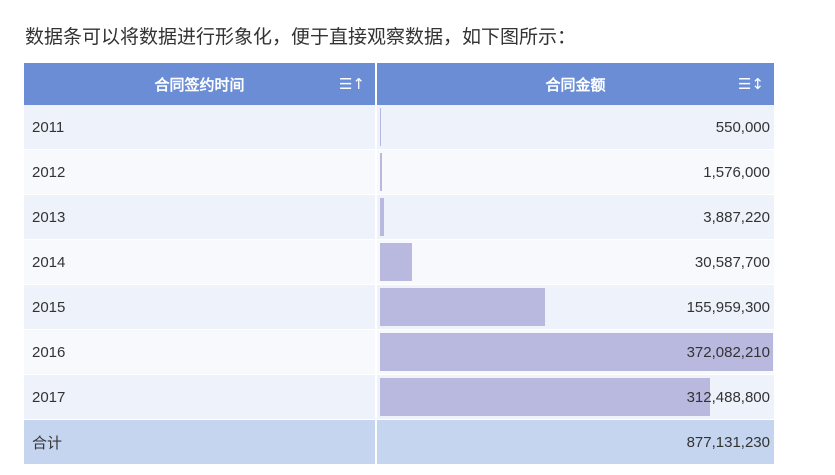 Image resolution: width=835 pixels, height=475 pixels. I want to click on cell-amount: 155,959,300, so click(575, 307).